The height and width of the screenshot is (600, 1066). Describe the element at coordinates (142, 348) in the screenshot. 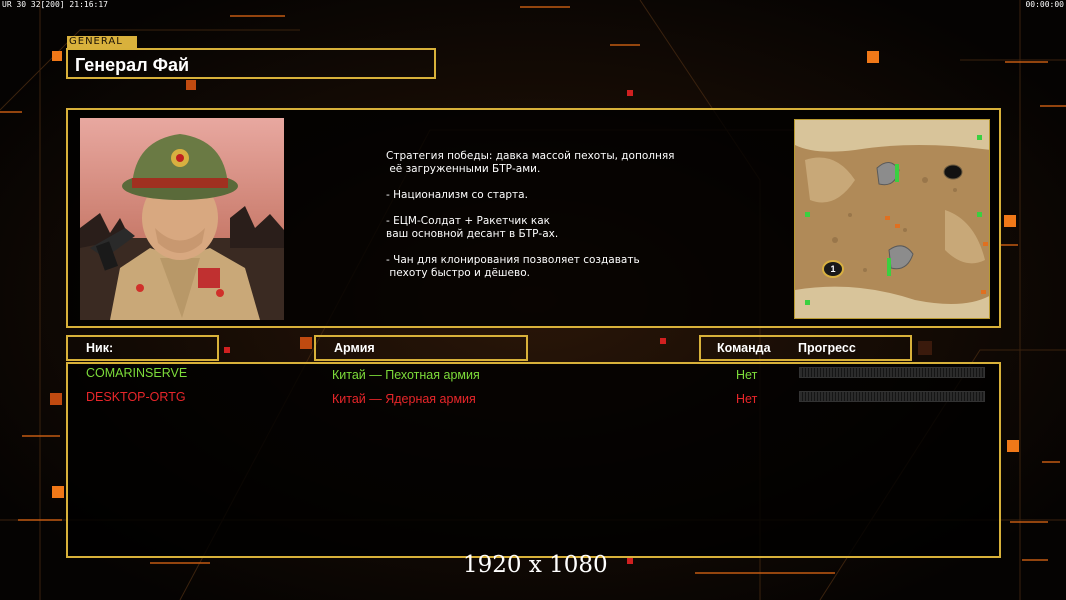

I see `column-header-nick: Ник:` at that location.